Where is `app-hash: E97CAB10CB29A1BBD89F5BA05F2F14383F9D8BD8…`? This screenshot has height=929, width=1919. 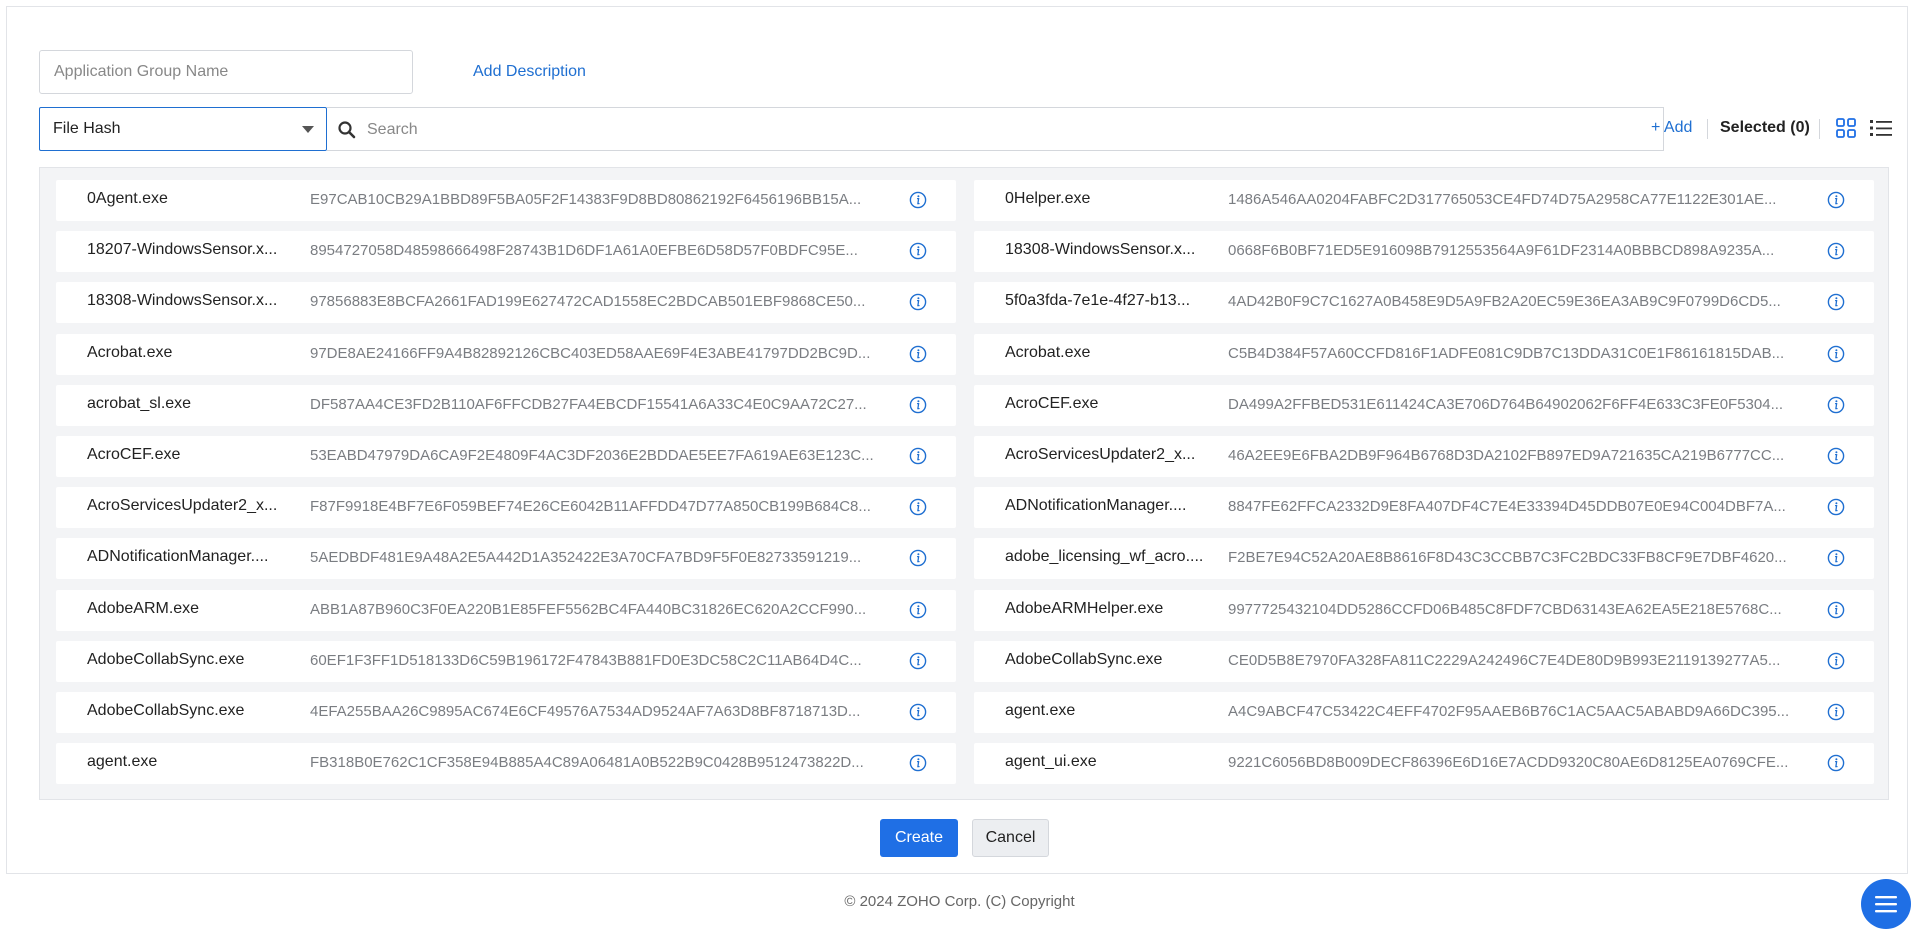
app-hash: E97CAB10CB29A1BBD89F5BA05F2F14383F9D8BD8… is located at coordinates (586, 199).